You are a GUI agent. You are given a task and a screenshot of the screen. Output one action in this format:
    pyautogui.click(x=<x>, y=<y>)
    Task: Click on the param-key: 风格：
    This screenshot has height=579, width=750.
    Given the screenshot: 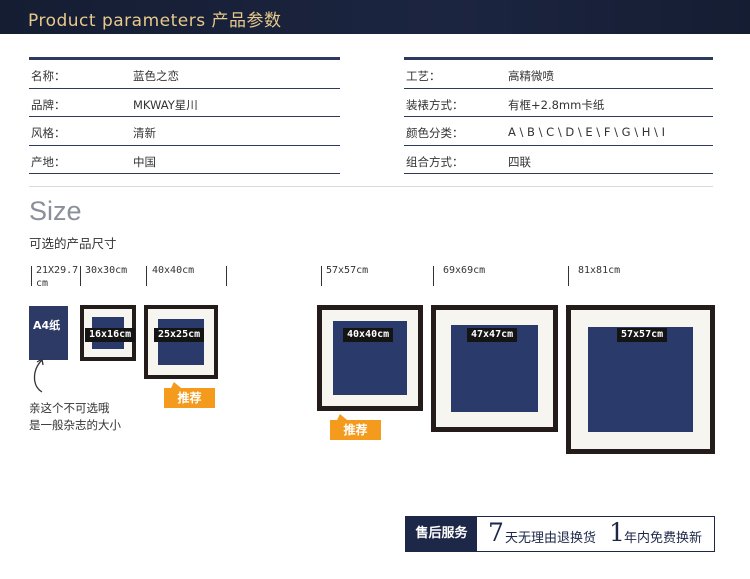 What is the action you would take?
    pyautogui.click(x=48, y=133)
    